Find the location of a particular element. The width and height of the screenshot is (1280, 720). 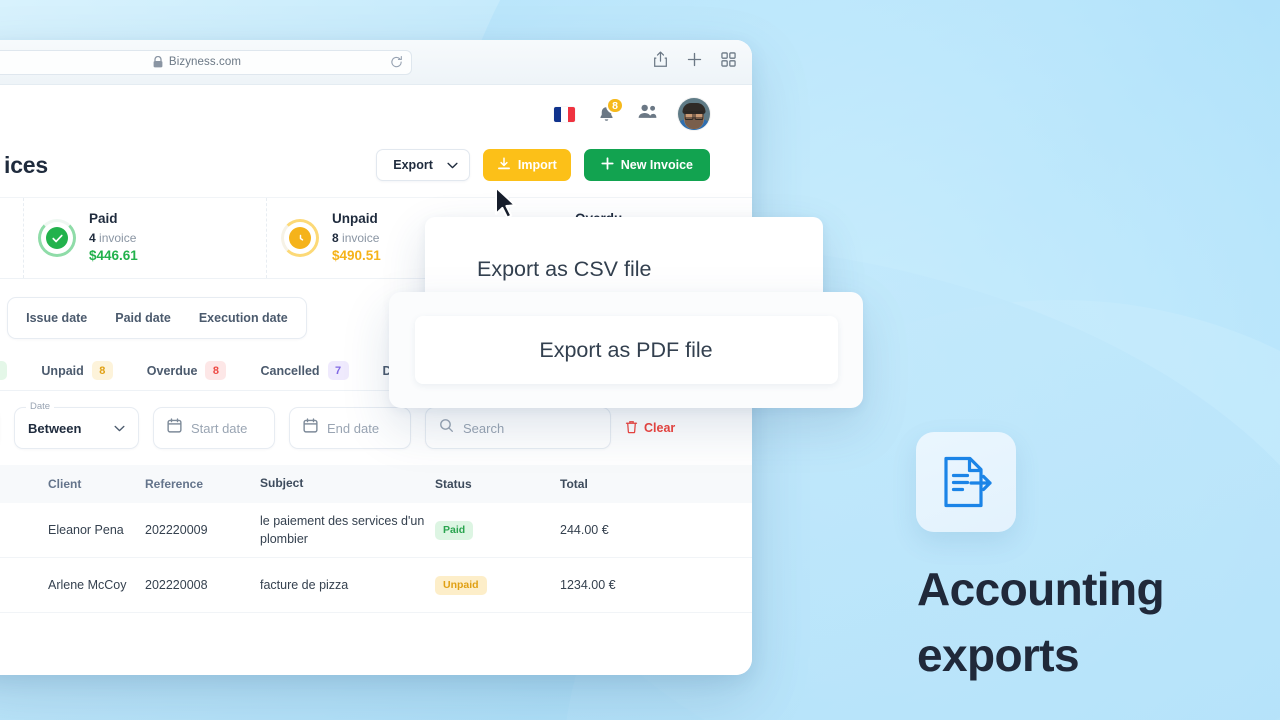

import-button-label: Import is located at coordinates (537, 165).